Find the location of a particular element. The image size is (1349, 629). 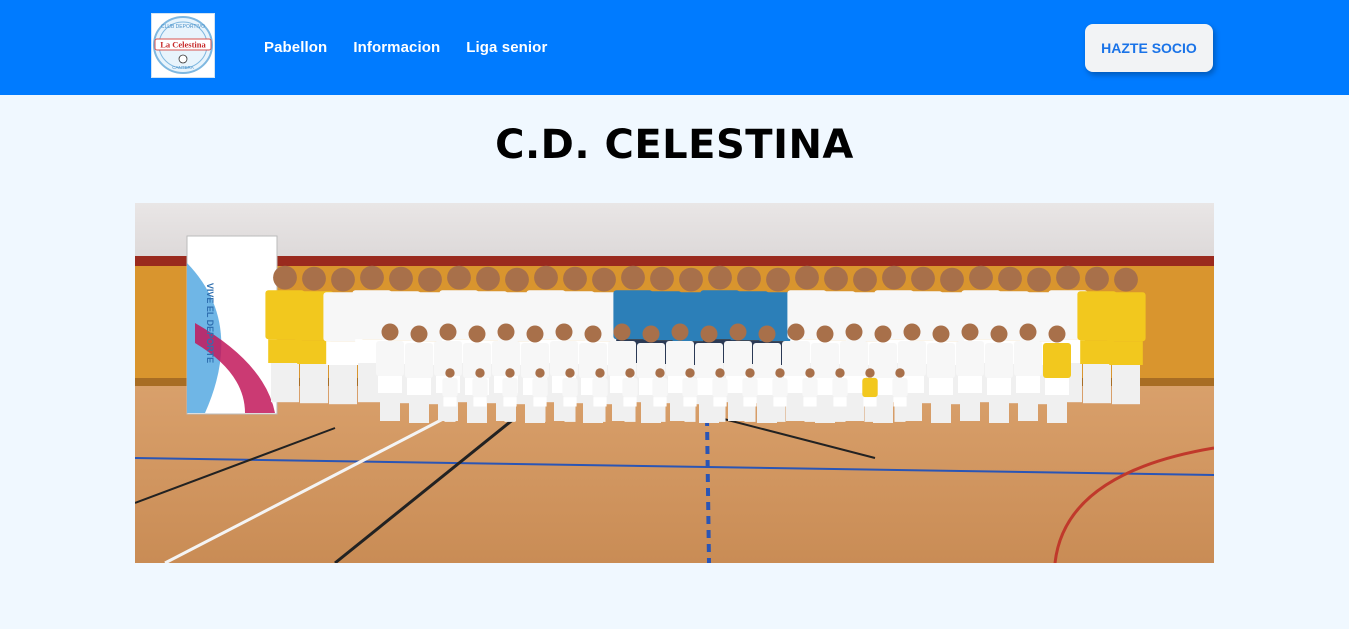

nav-link-pabellon: Pabellon is located at coordinates (295, 47).